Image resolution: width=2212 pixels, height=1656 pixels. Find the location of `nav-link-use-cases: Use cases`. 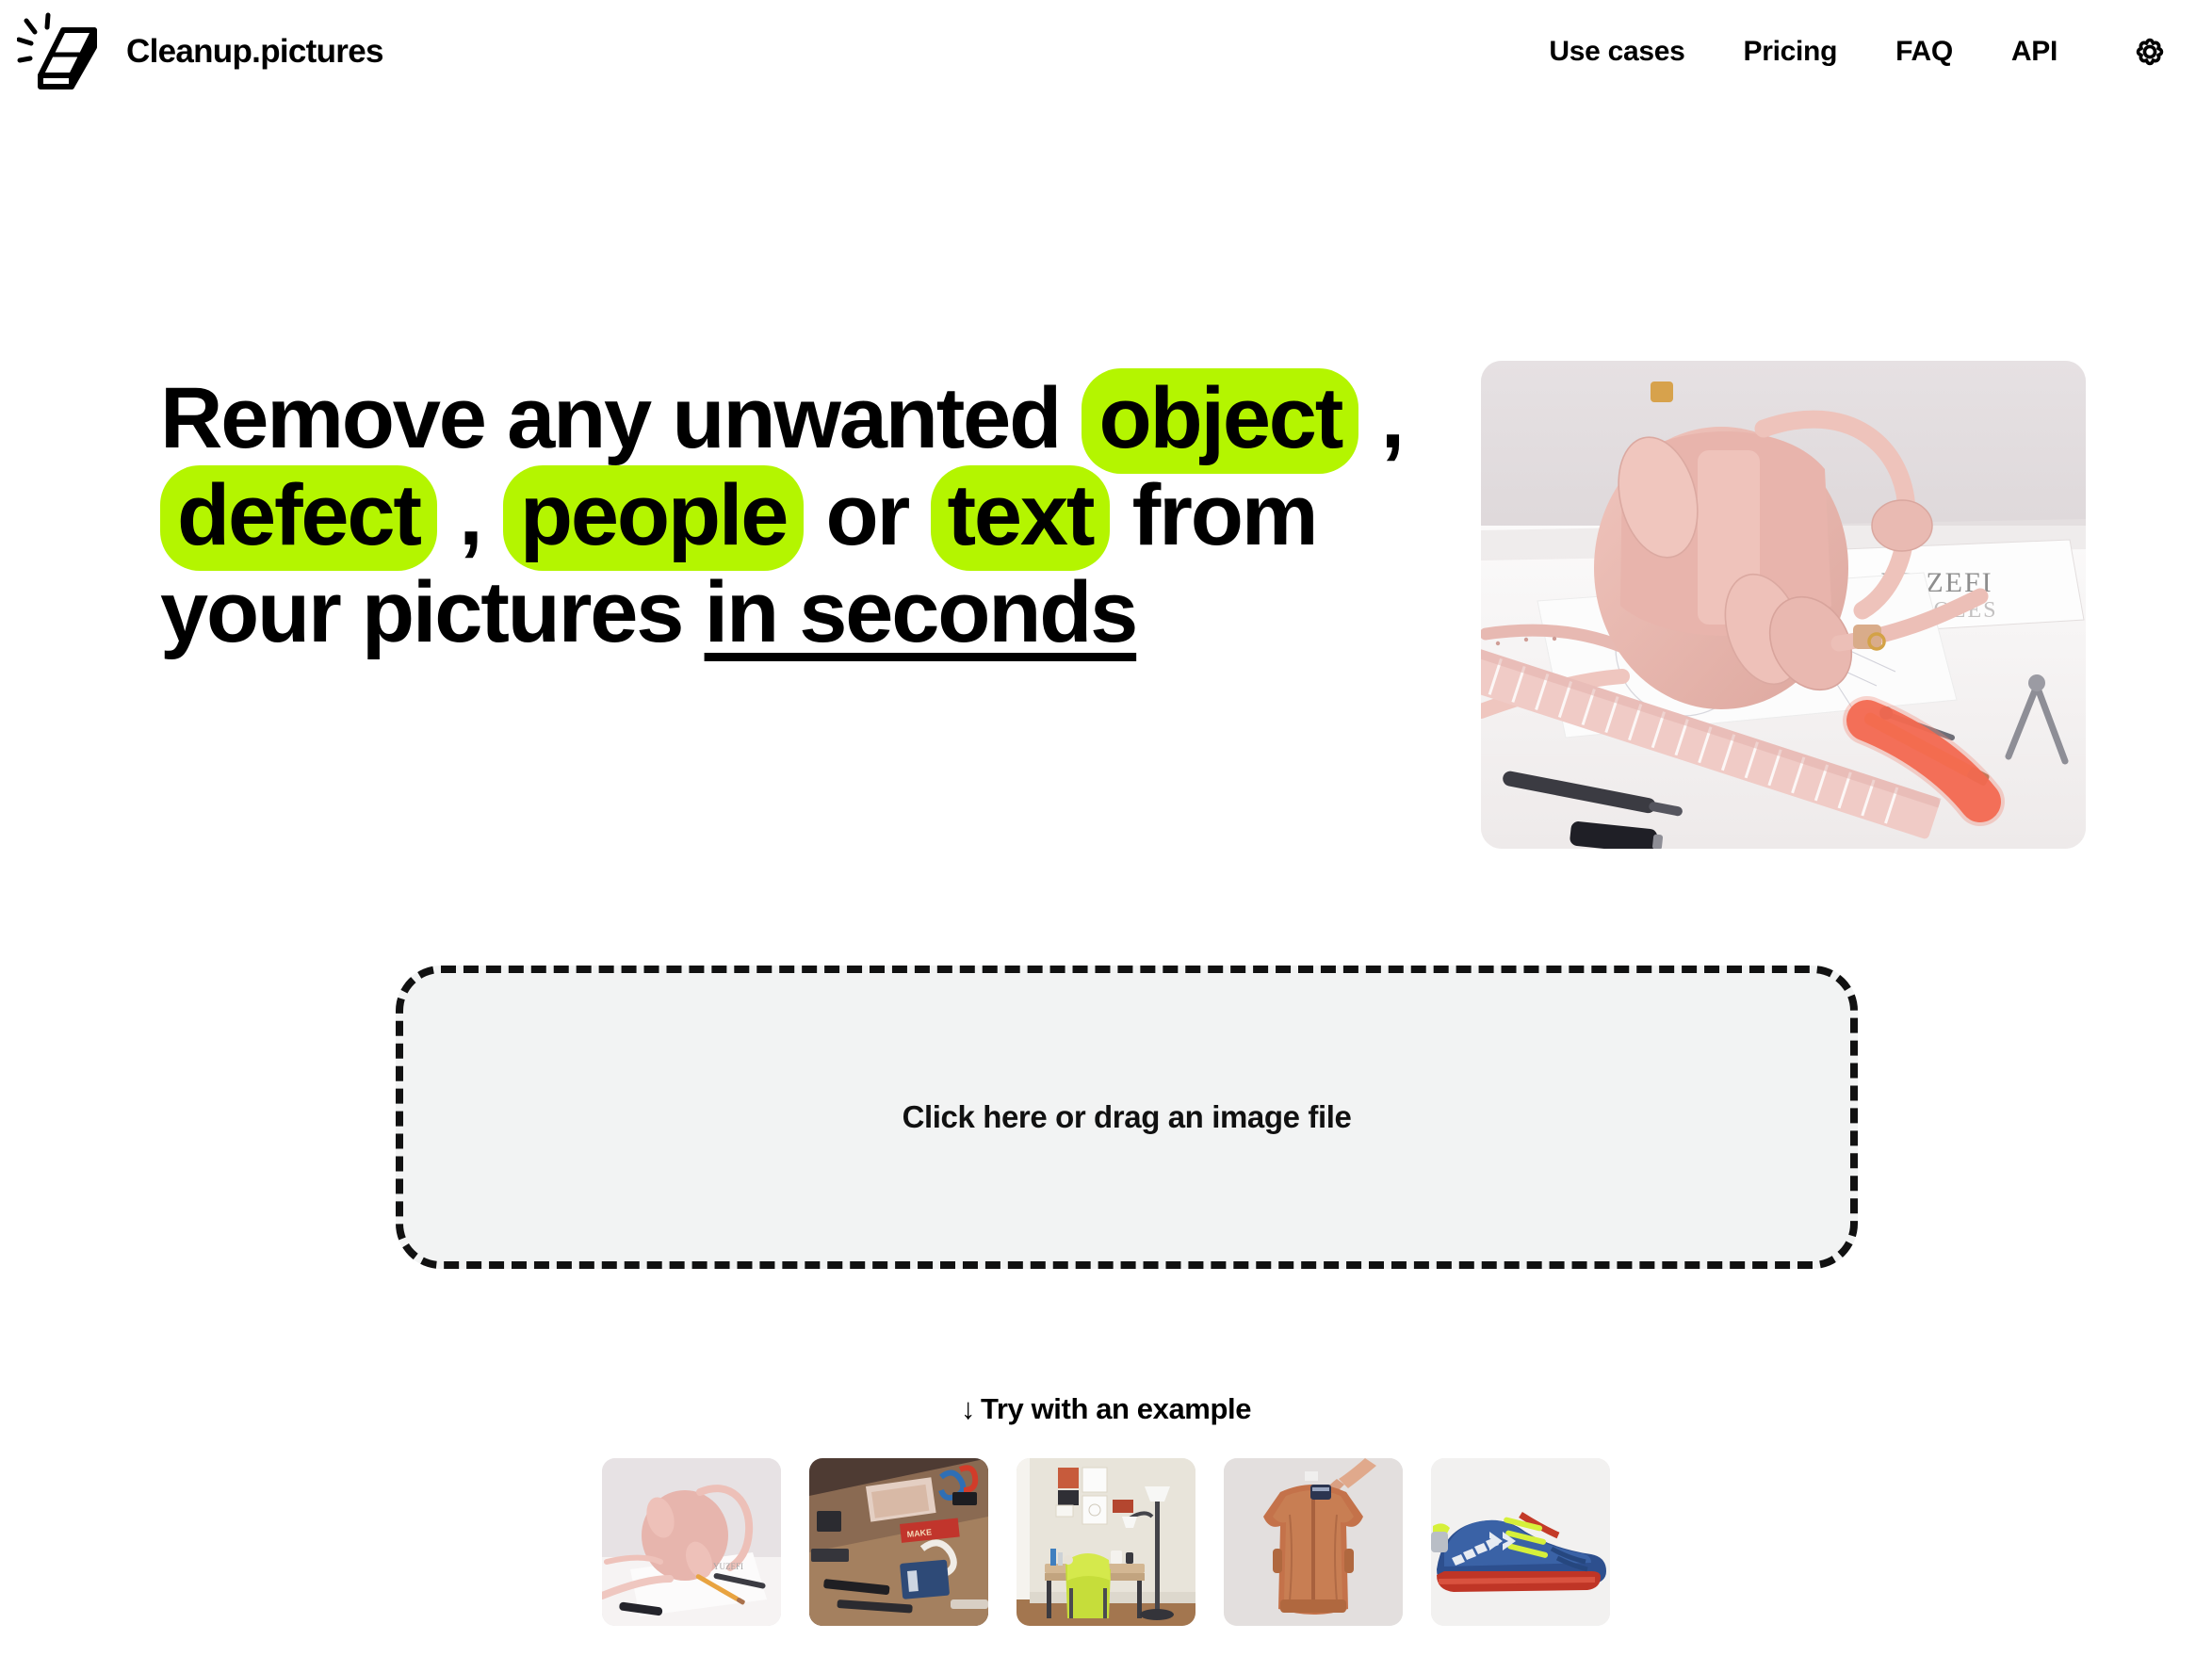

nav-link-use-cases: Use cases is located at coordinates (1617, 52).